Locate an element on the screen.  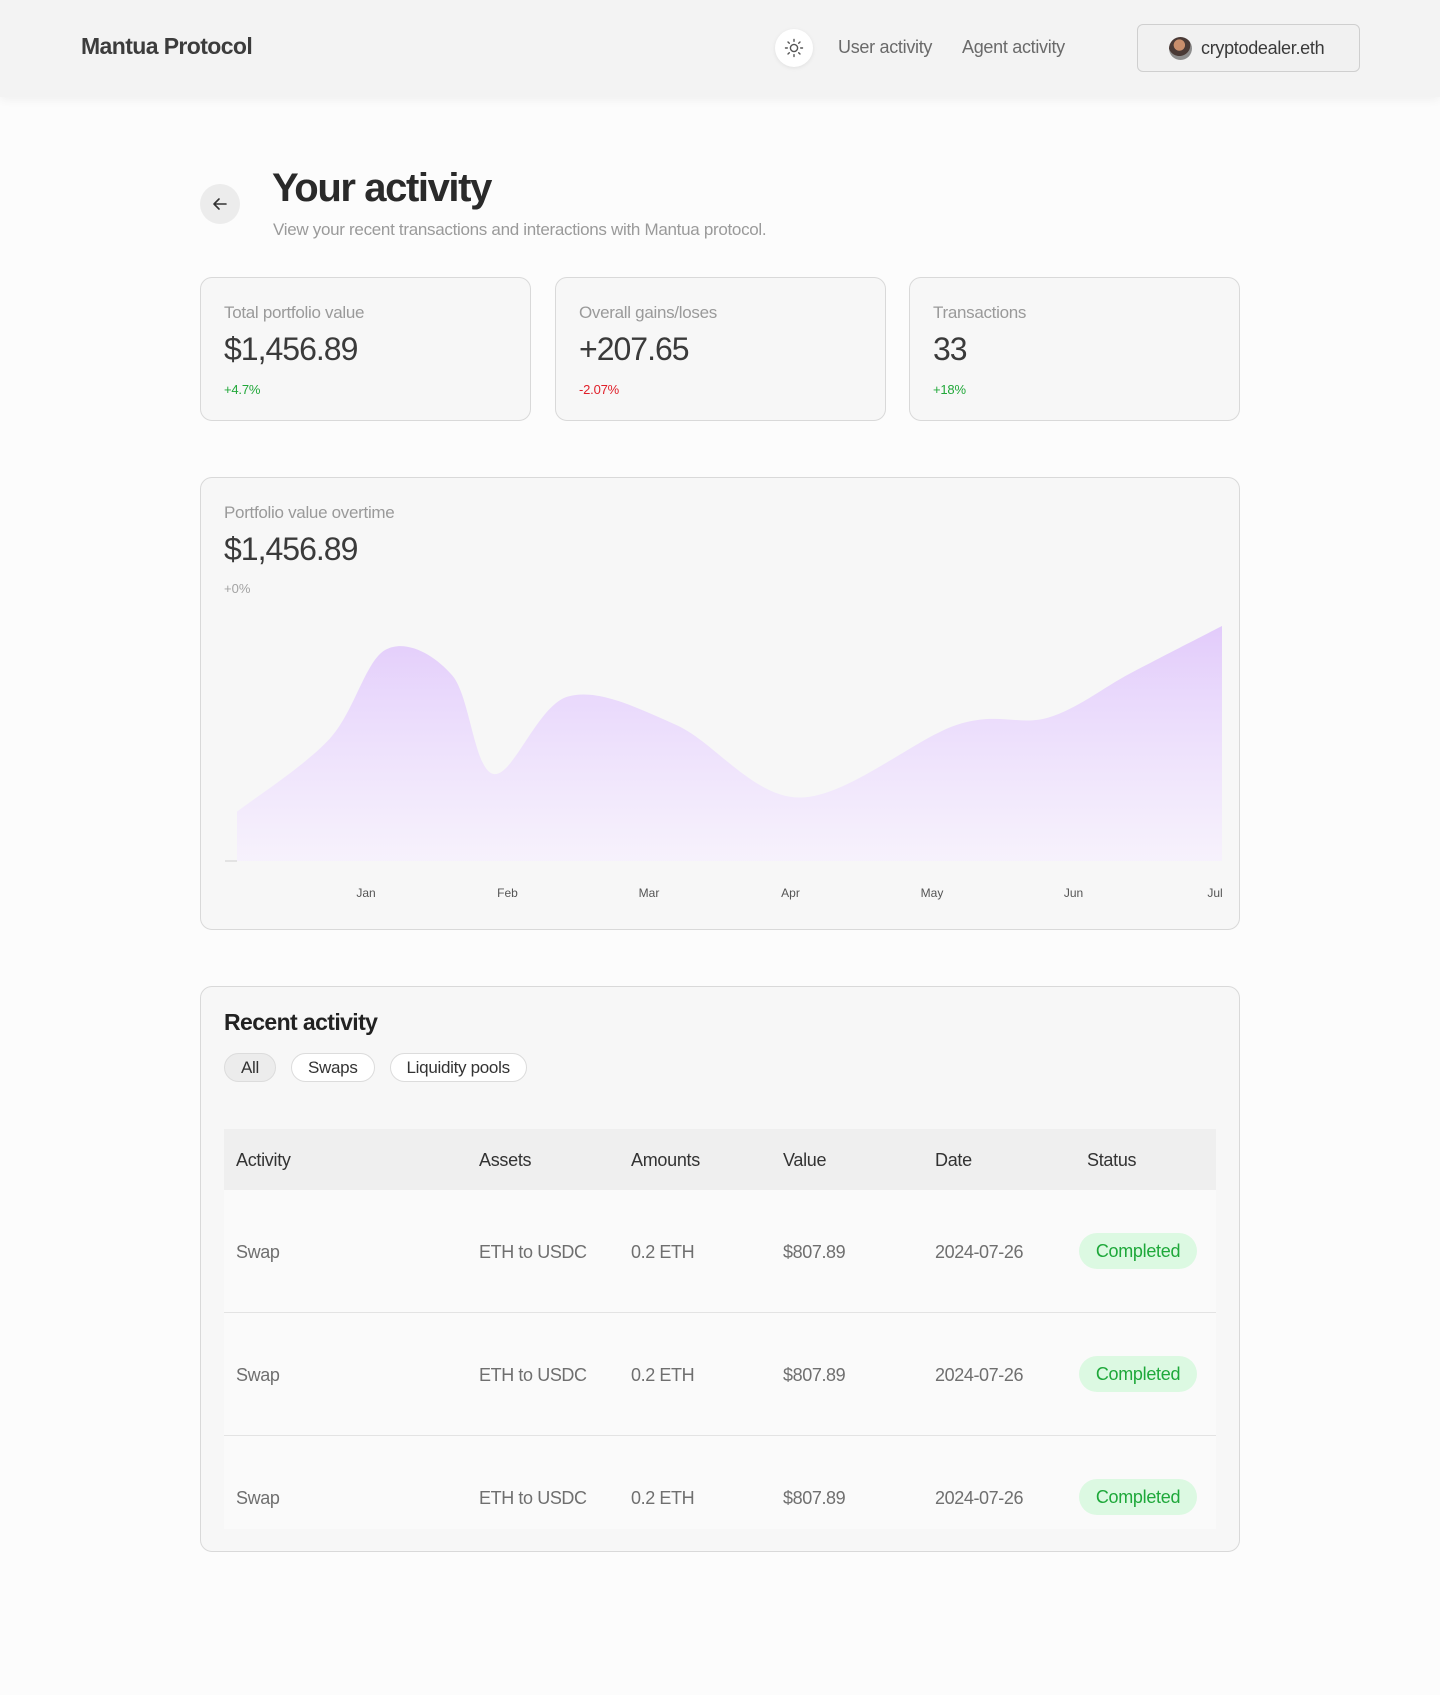
stat-card-gains: Overall gains/loses +207.65 -2.07% is located at coordinates (720, 349).